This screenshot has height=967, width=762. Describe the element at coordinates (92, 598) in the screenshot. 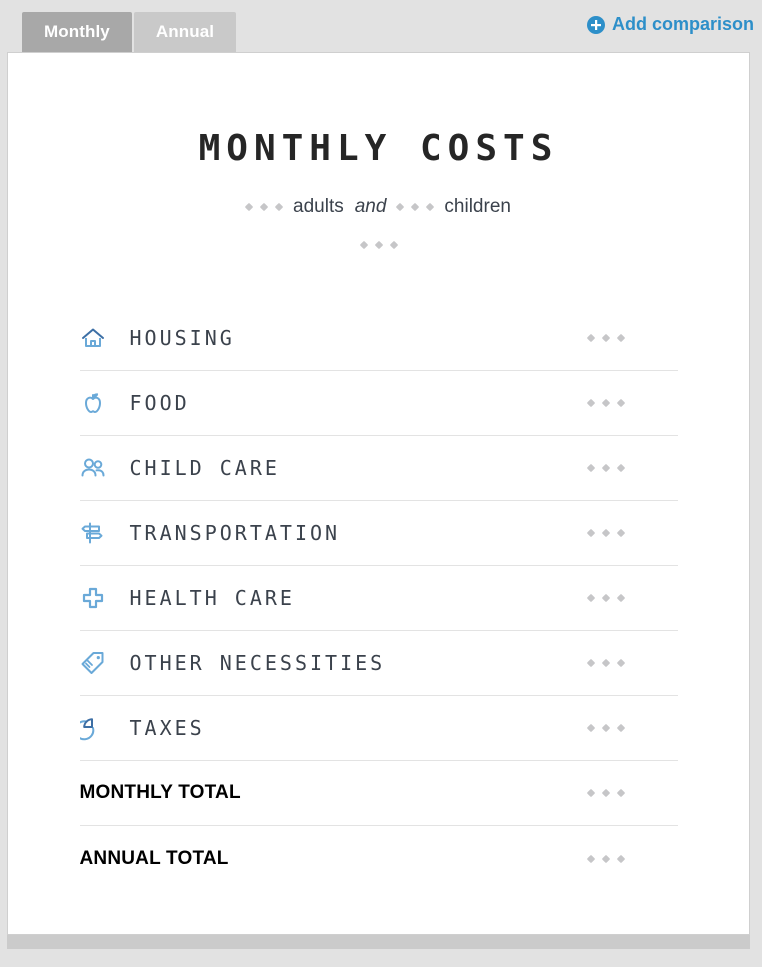

I see `medical-cross-icon` at that location.